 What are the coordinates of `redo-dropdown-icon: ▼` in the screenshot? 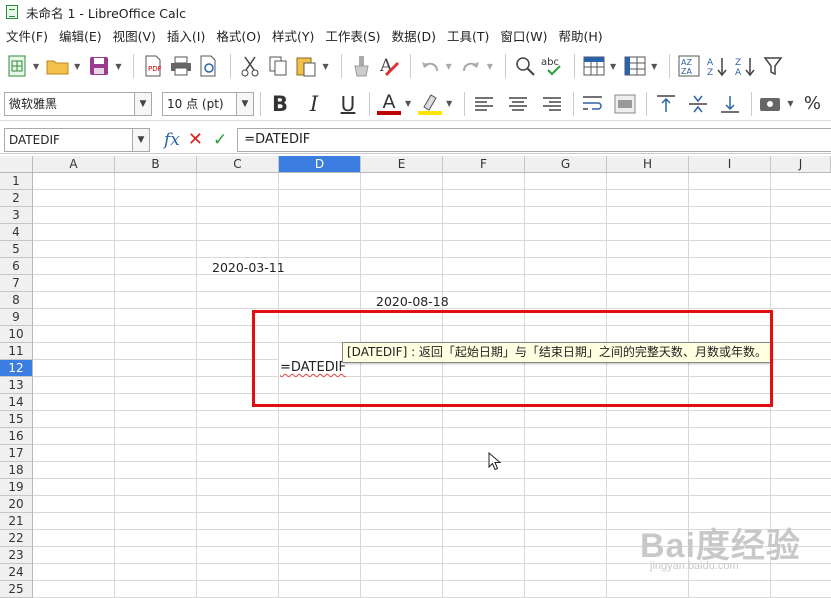 It's located at (490, 66).